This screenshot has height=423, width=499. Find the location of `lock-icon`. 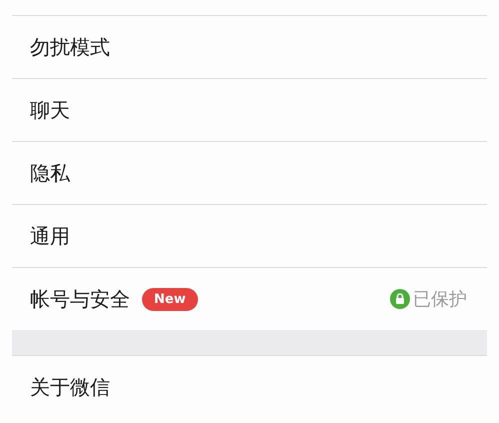

lock-icon is located at coordinates (400, 299).